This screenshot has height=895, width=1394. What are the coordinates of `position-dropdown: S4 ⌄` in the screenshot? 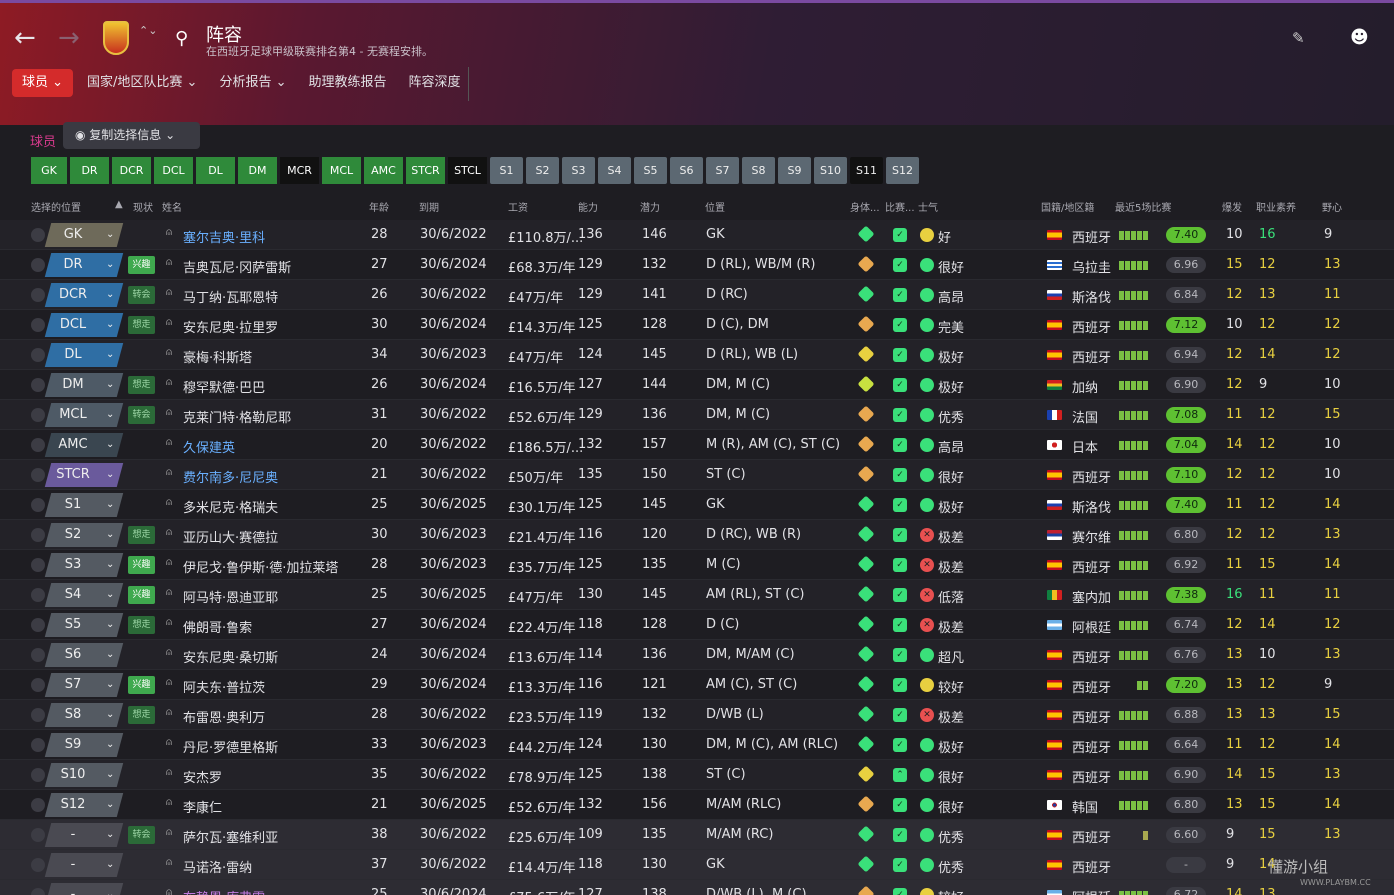 It's located at (84, 595).